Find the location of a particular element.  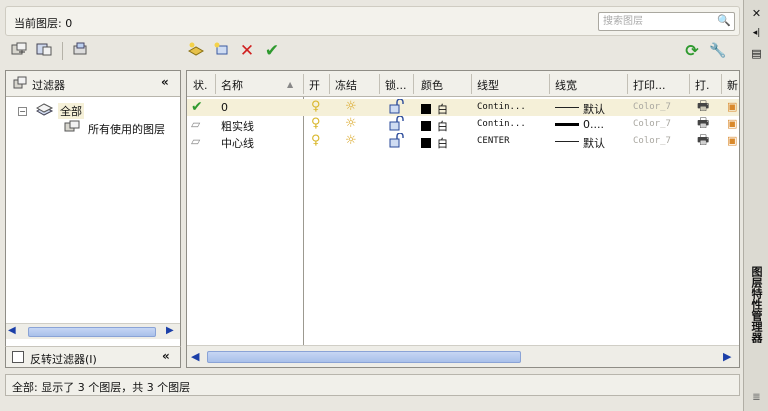

layer-state-manager-icon is located at coordinates (80, 51).